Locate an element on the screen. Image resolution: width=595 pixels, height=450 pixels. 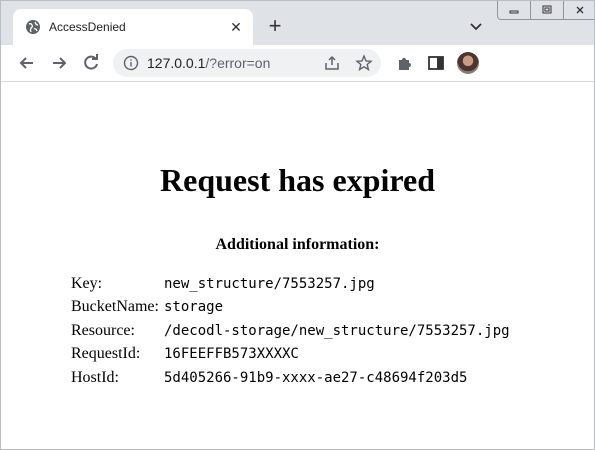
info-icon is located at coordinates (131, 63).